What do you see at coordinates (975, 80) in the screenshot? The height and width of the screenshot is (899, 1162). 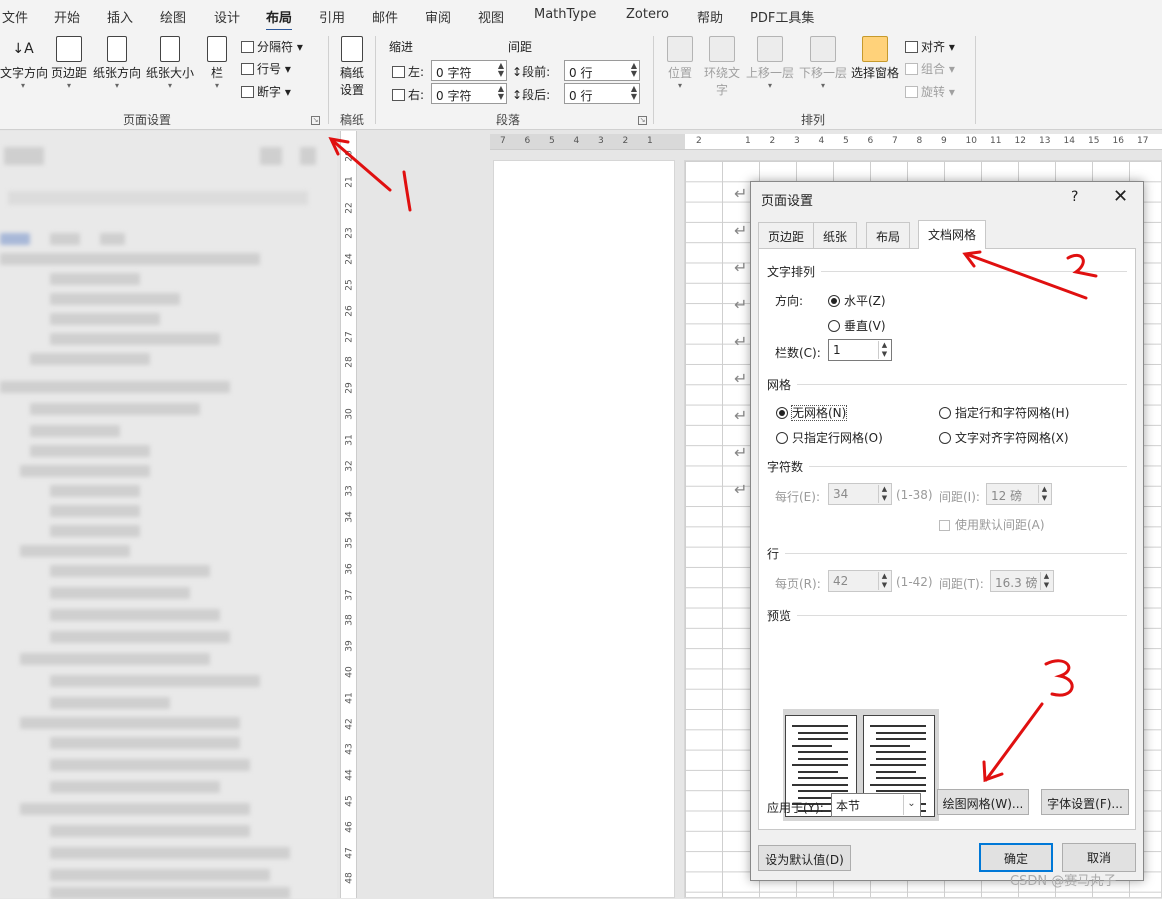 I see `ribbon-separator` at bounding box center [975, 80].